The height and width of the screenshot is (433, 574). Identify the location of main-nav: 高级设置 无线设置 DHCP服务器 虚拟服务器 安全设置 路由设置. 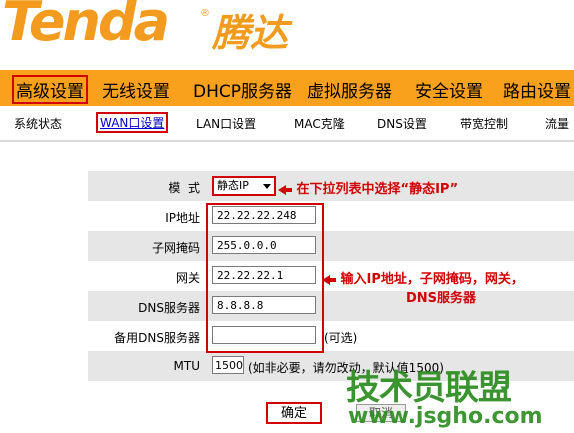
(287, 88).